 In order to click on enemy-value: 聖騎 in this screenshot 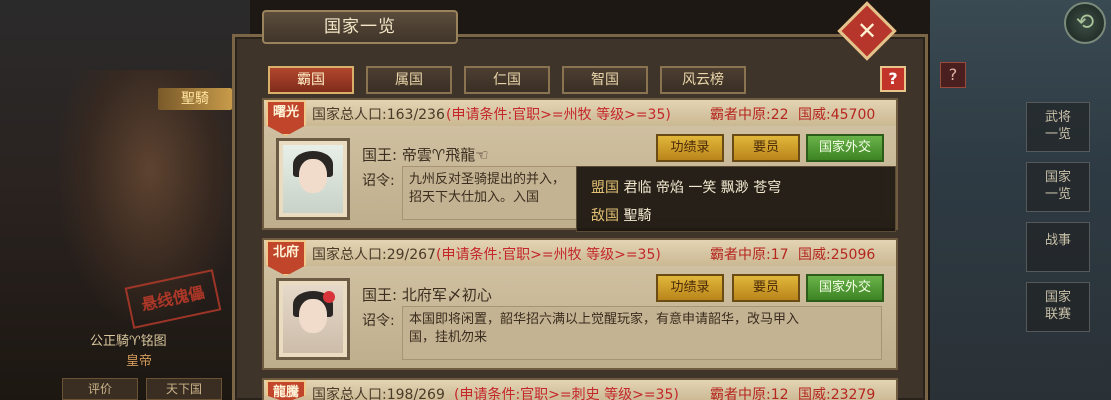, I will do `click(637, 216)`.